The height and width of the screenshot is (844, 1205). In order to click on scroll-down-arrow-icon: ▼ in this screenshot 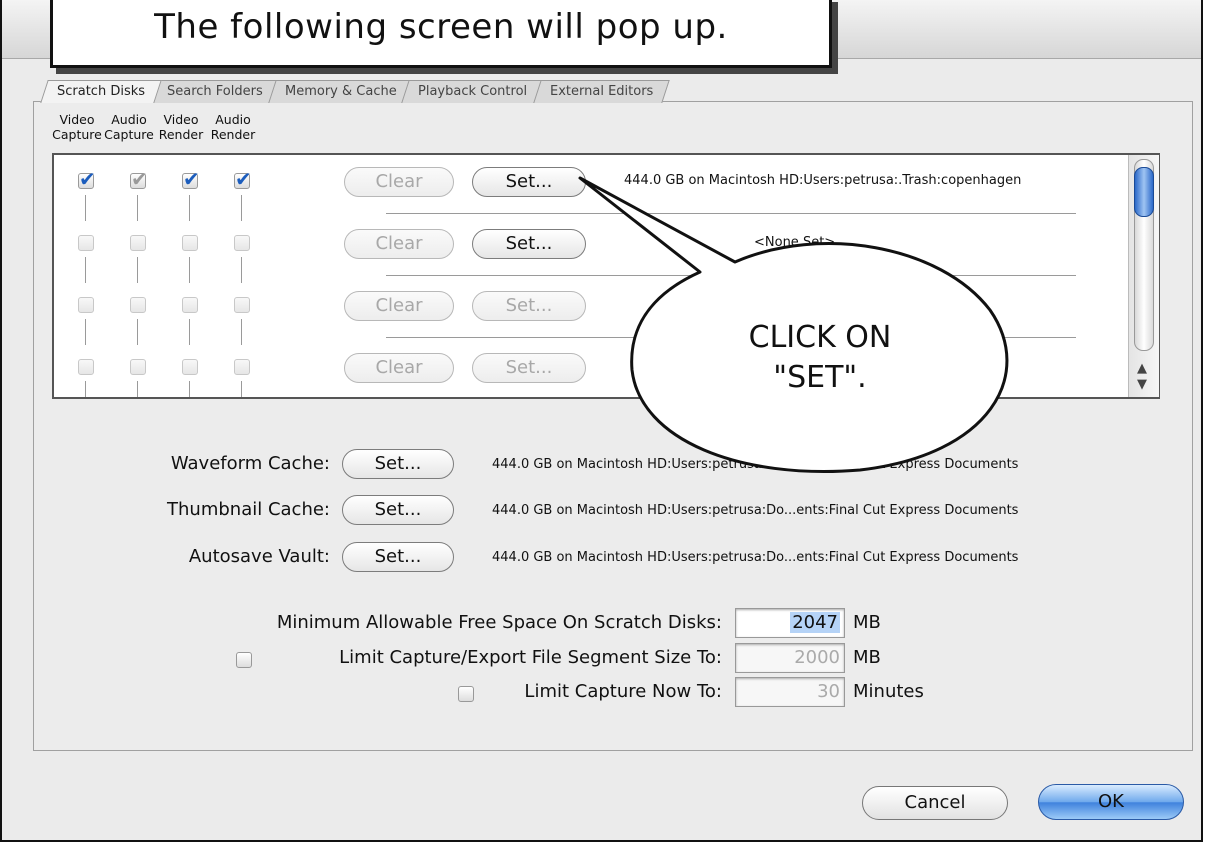, I will do `click(1142, 384)`.